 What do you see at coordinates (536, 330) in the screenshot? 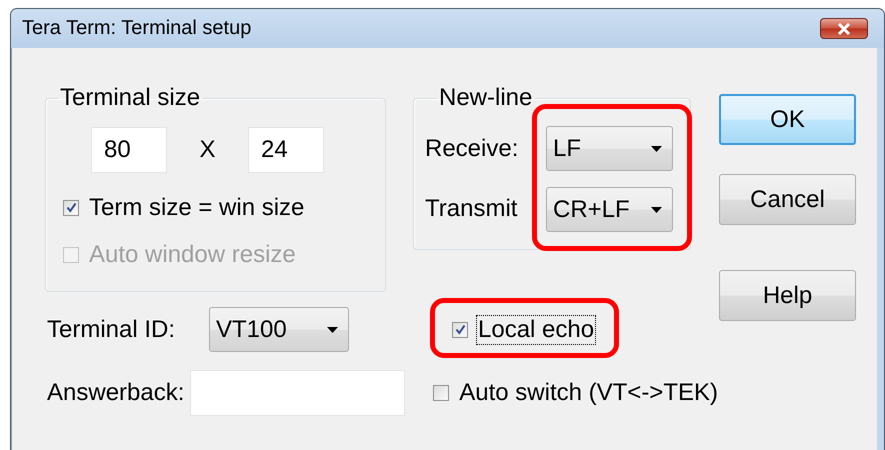
I see `checkbox-label: Local echo` at bounding box center [536, 330].